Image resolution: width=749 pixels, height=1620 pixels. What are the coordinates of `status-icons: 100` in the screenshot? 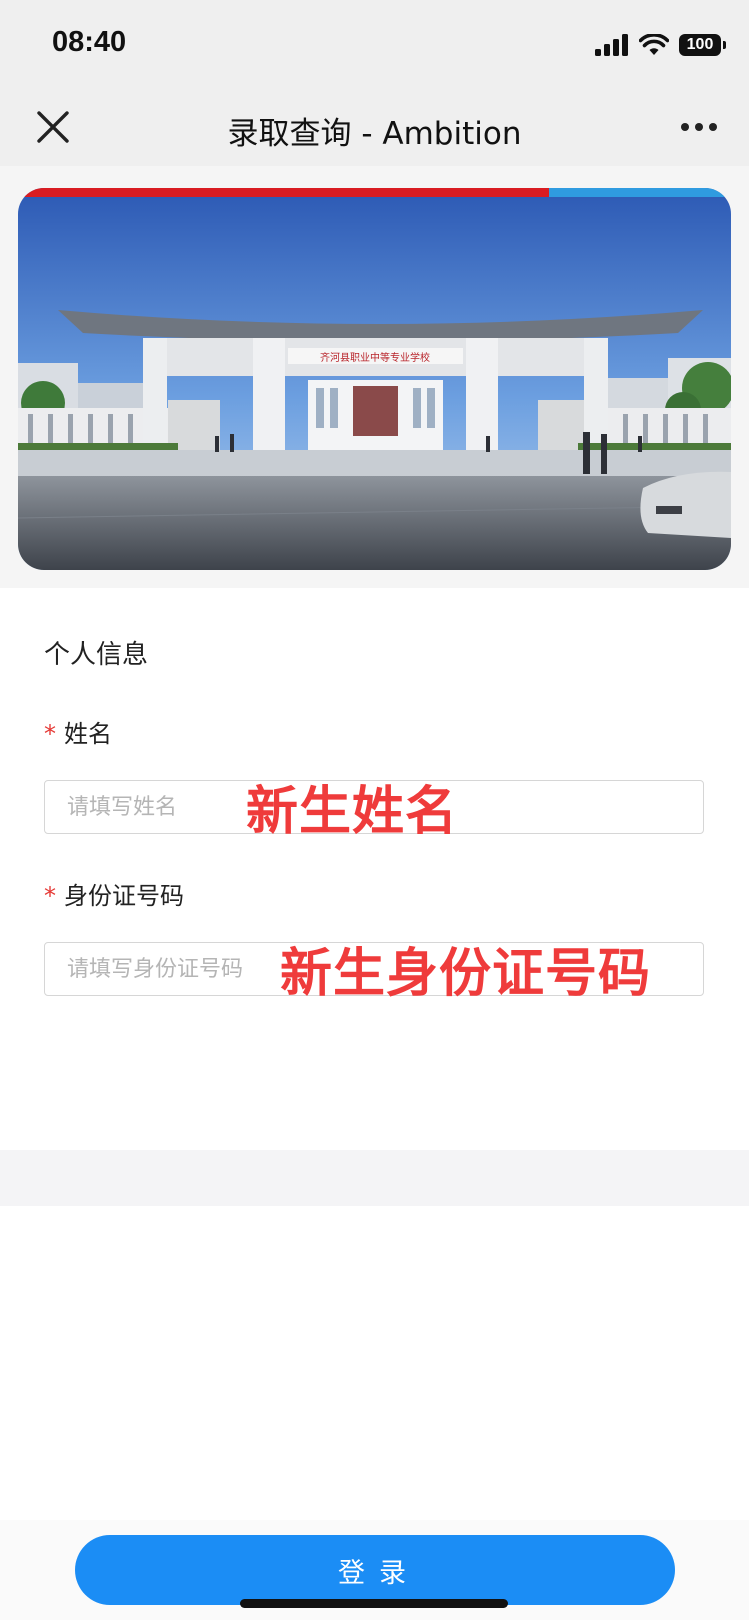 It's located at (660, 45).